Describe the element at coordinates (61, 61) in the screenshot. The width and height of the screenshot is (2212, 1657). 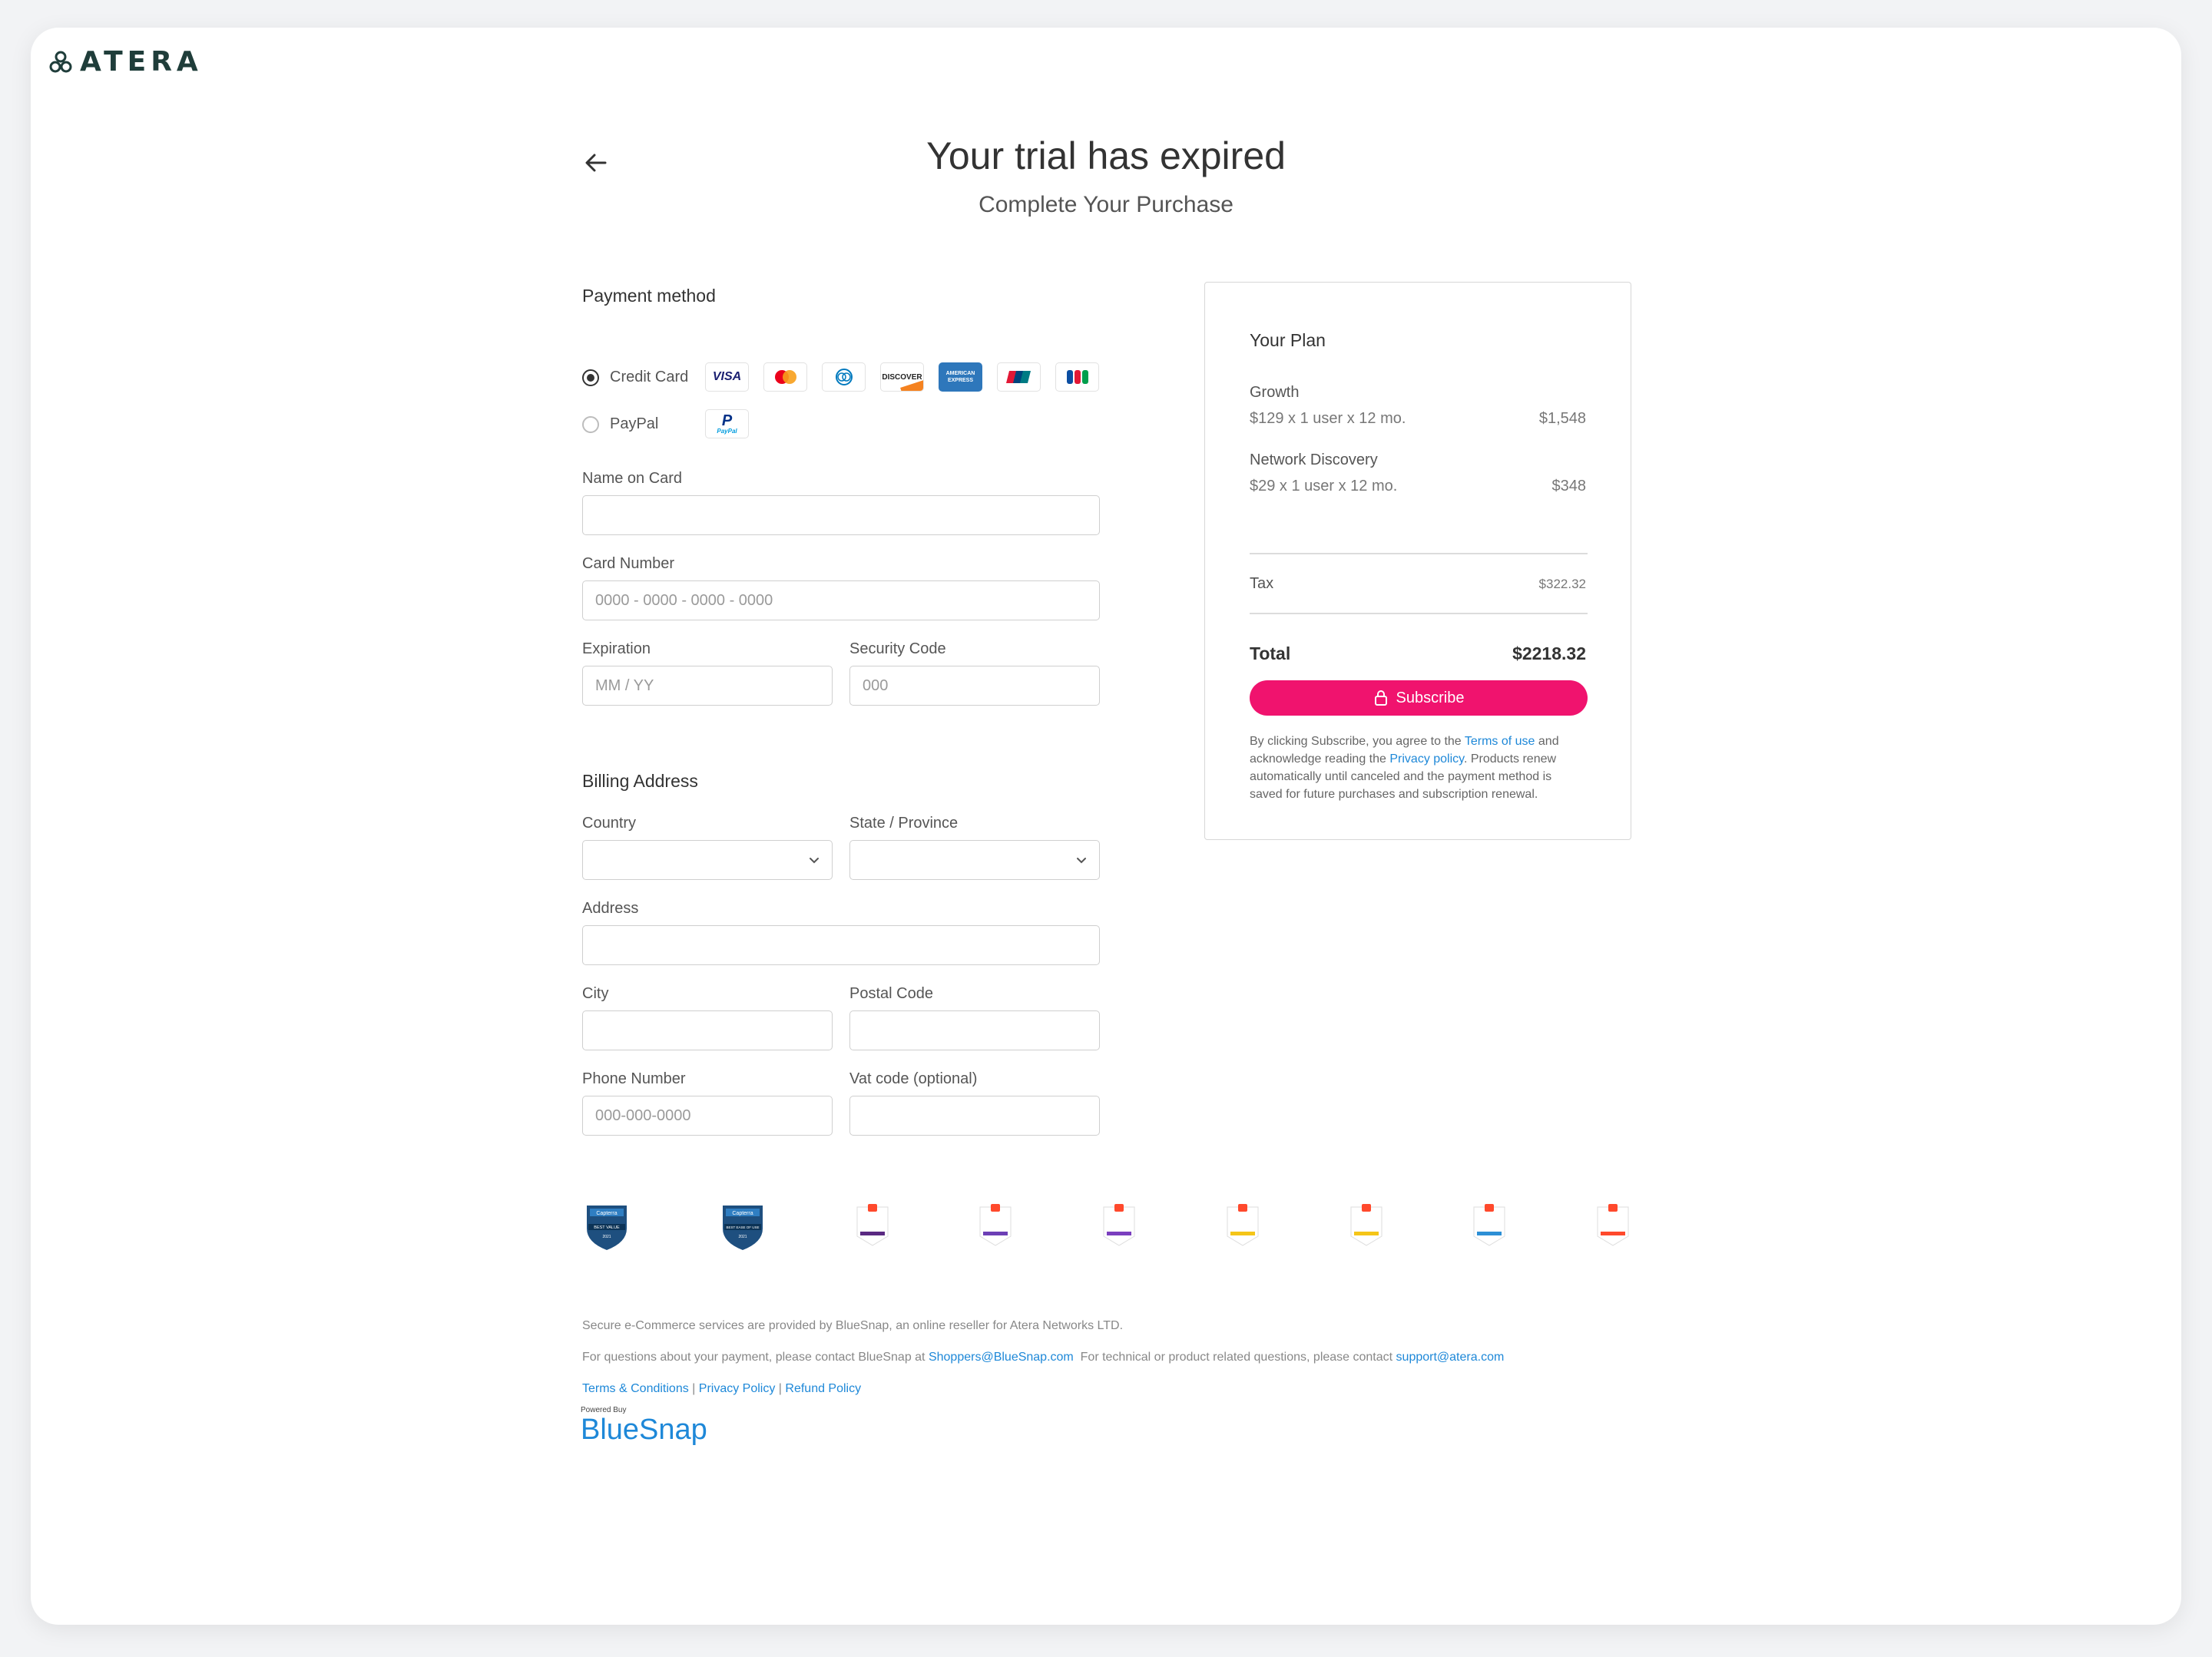
I see `atera-logo-icon` at that location.